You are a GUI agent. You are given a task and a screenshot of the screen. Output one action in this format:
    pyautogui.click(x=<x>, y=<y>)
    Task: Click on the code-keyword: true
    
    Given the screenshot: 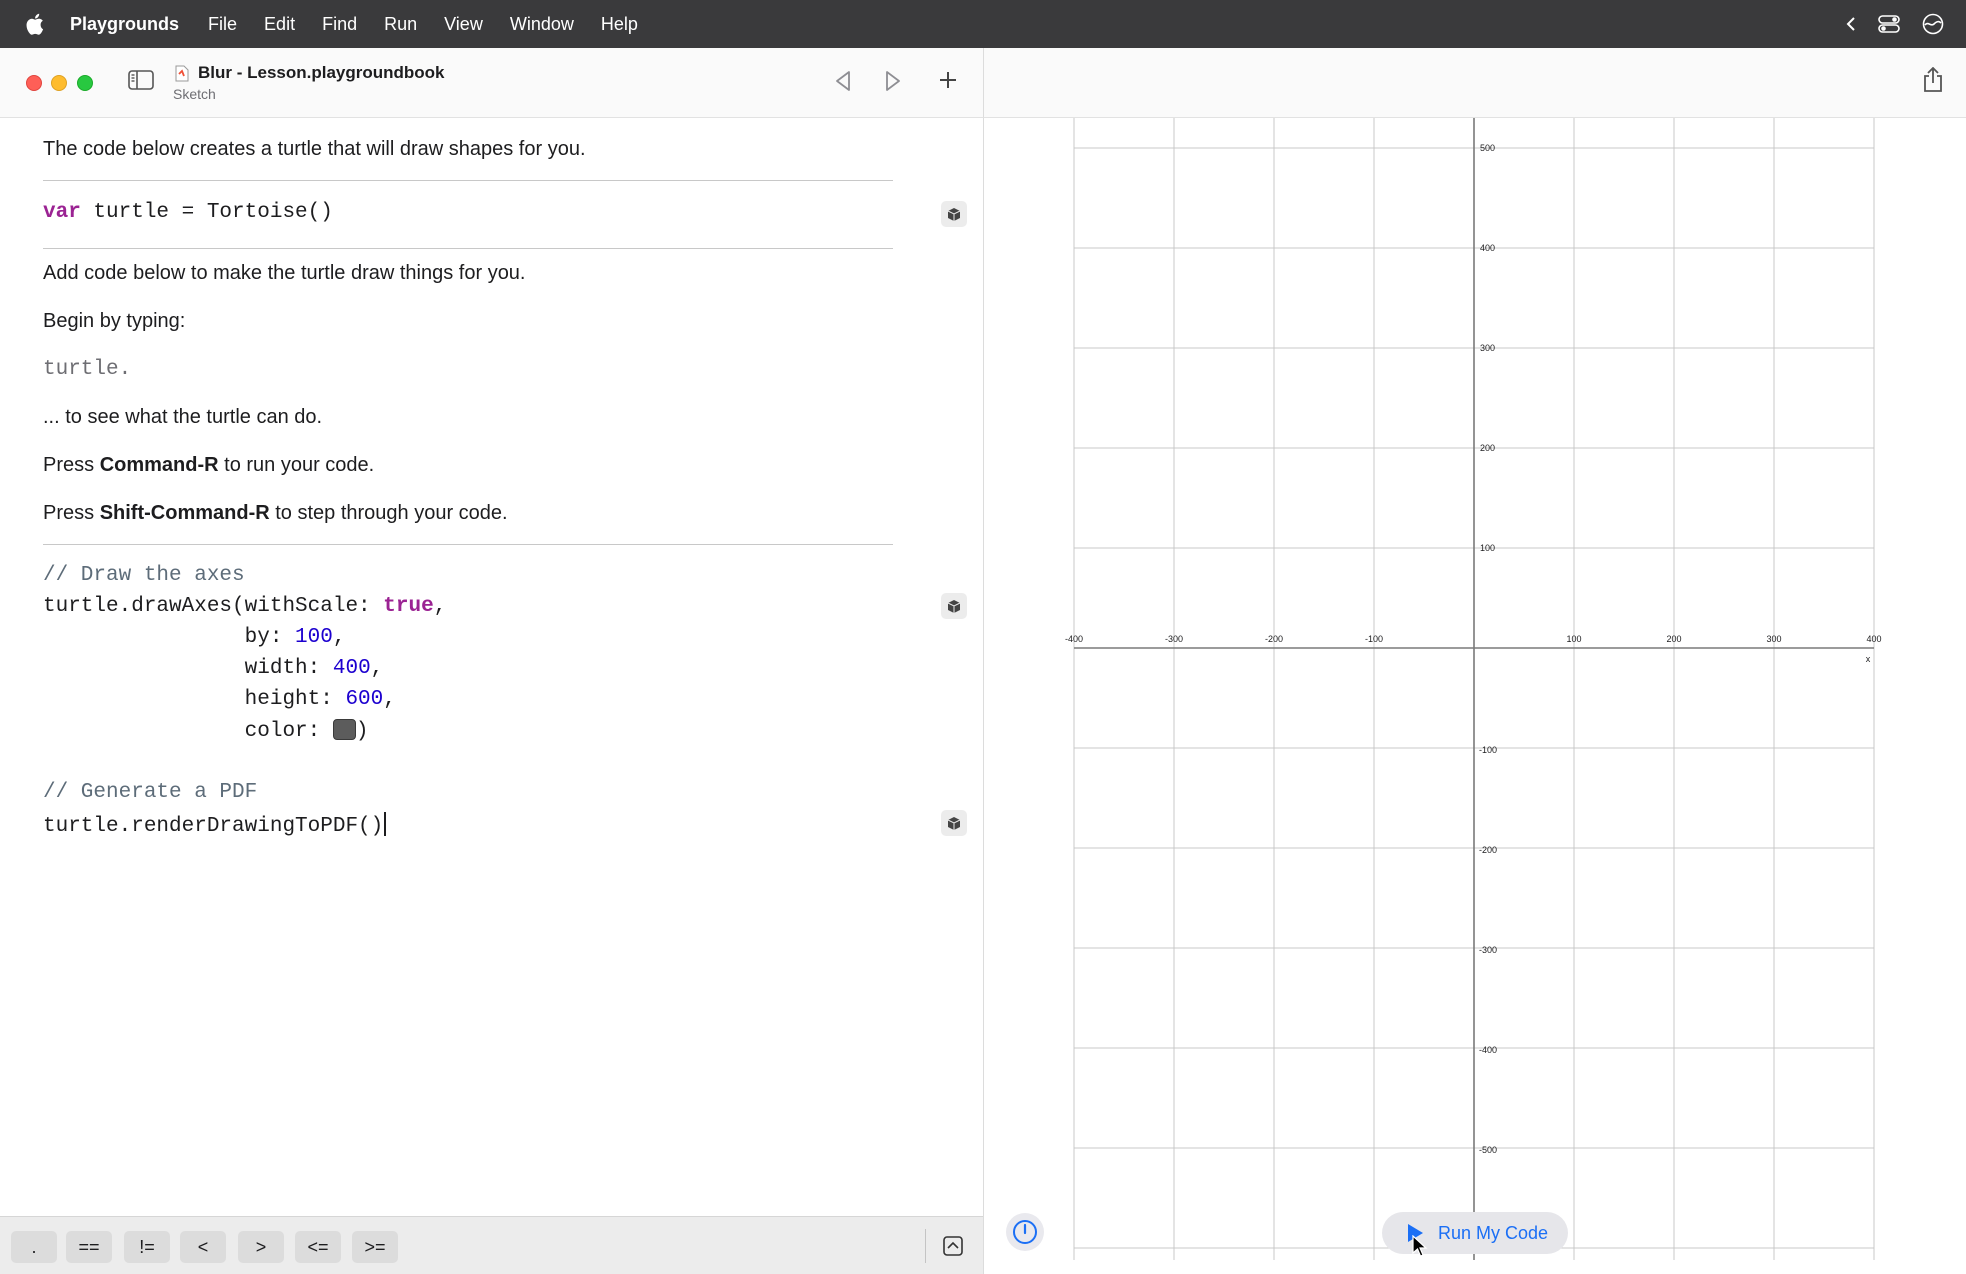 What is the action you would take?
    pyautogui.click(x=408, y=606)
    